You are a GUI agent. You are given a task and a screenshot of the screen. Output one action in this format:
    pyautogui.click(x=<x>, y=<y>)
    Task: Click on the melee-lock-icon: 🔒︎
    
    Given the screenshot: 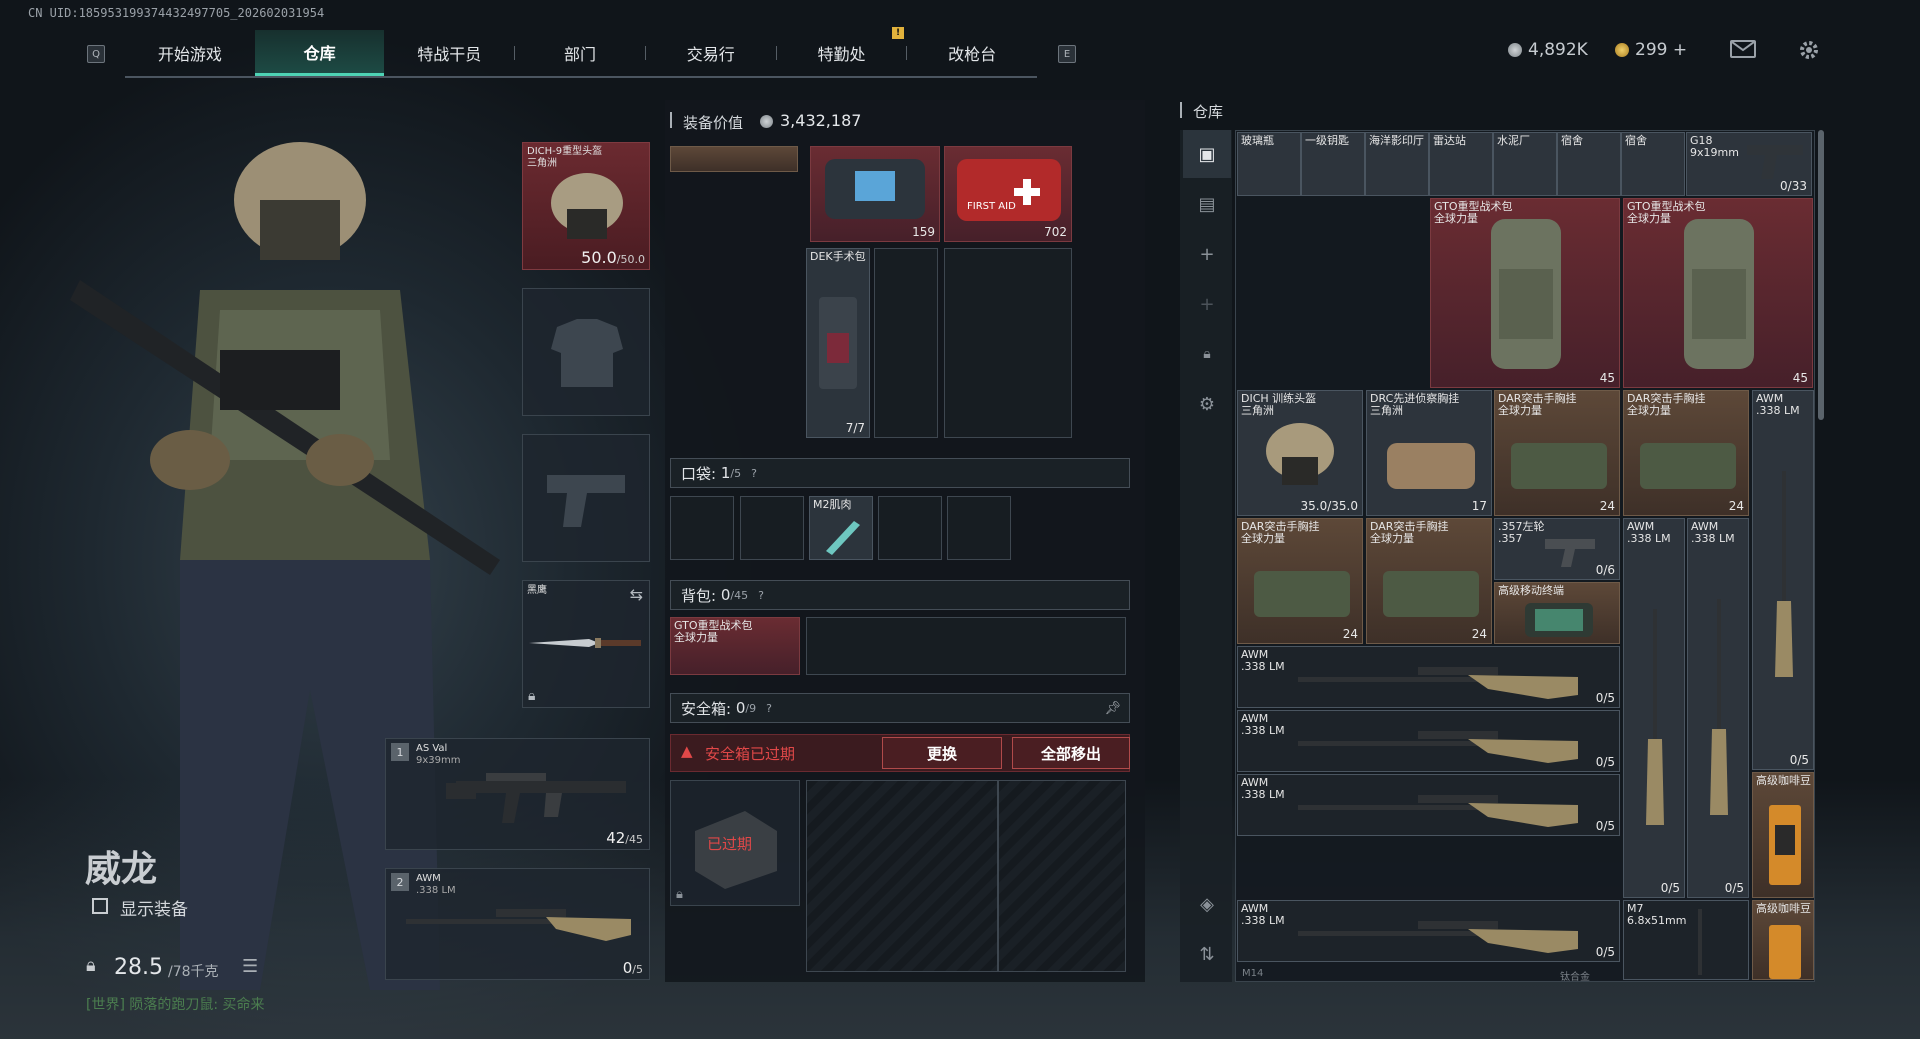 What is the action you would take?
    pyautogui.click(x=532, y=696)
    